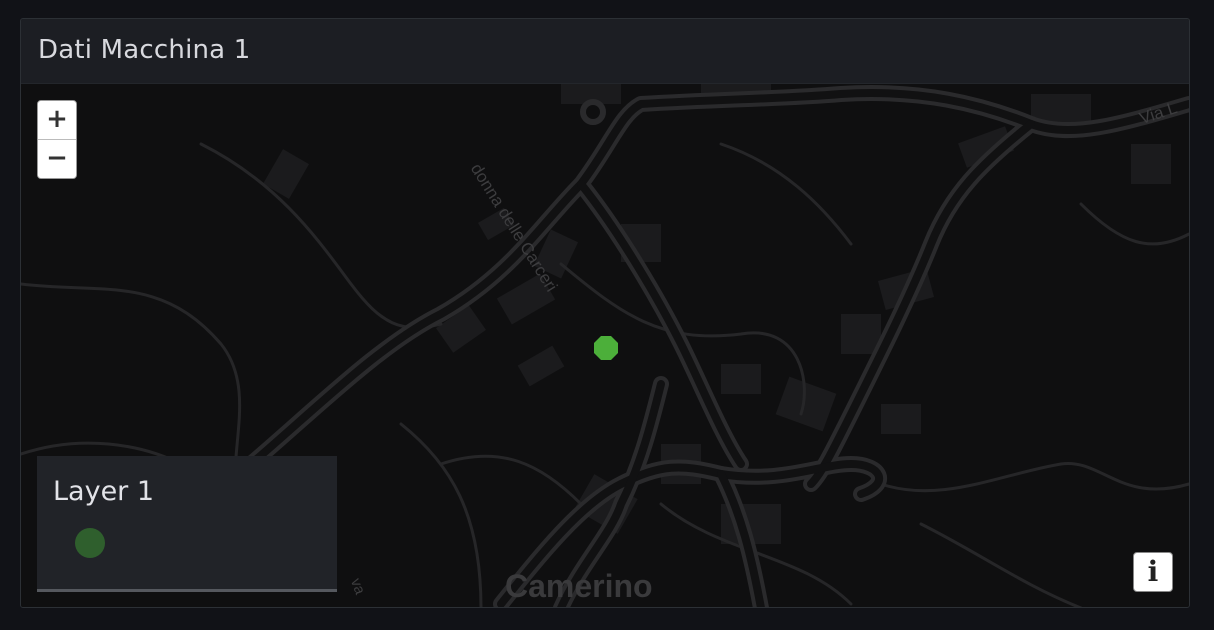  I want to click on town-label: Camerino, so click(579, 586).